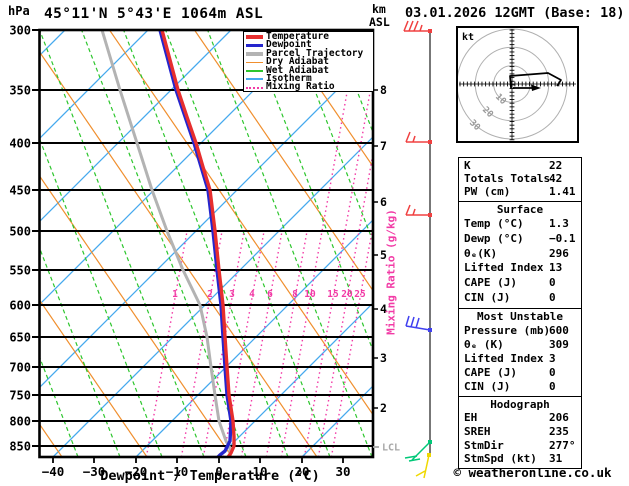 The width and height of the screenshot is (629, 486). I want to click on table-row: Dewp (°C) −0.1, so click(520, 239).